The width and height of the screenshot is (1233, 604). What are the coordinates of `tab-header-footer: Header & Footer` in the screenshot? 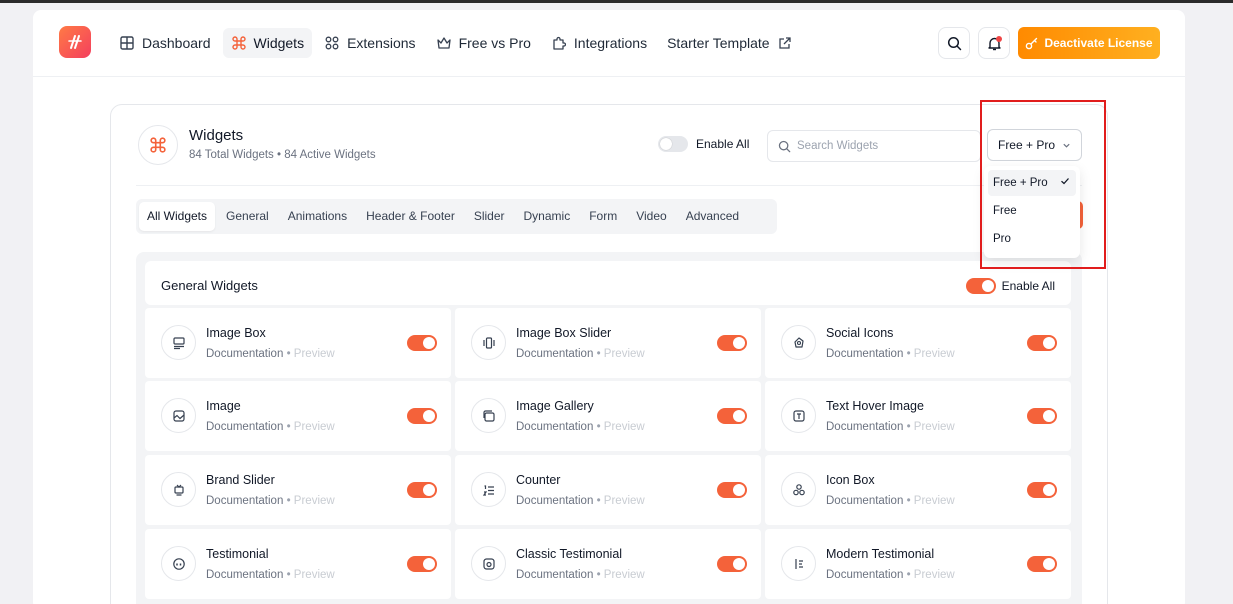 It's located at (410, 216).